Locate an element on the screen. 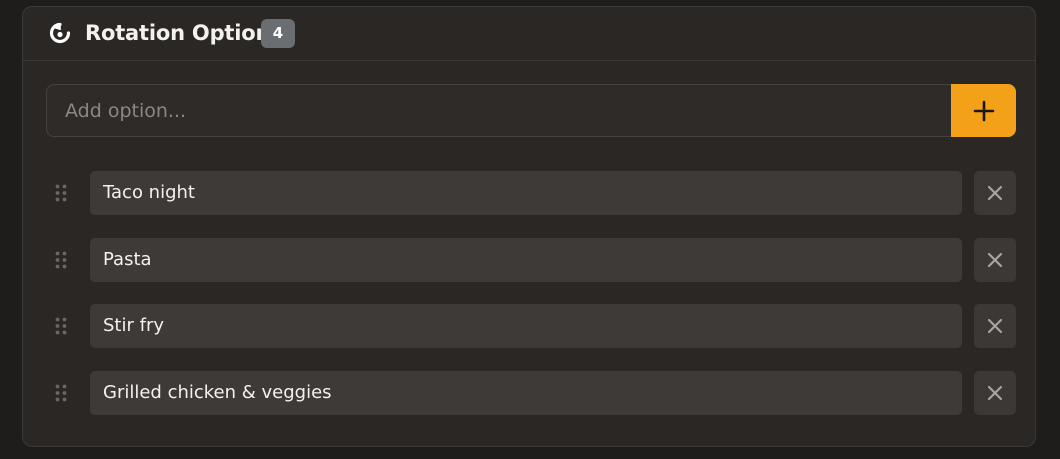 This screenshot has height=459, width=1060. option-label: Stir fry is located at coordinates (526, 326).